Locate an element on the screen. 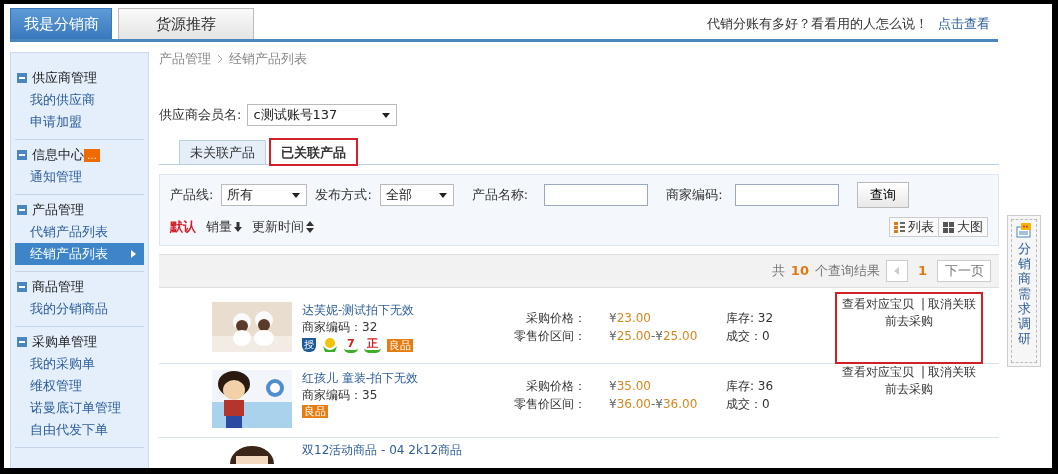 The image size is (1058, 474). group-title: 产品管理 is located at coordinates (58, 210).